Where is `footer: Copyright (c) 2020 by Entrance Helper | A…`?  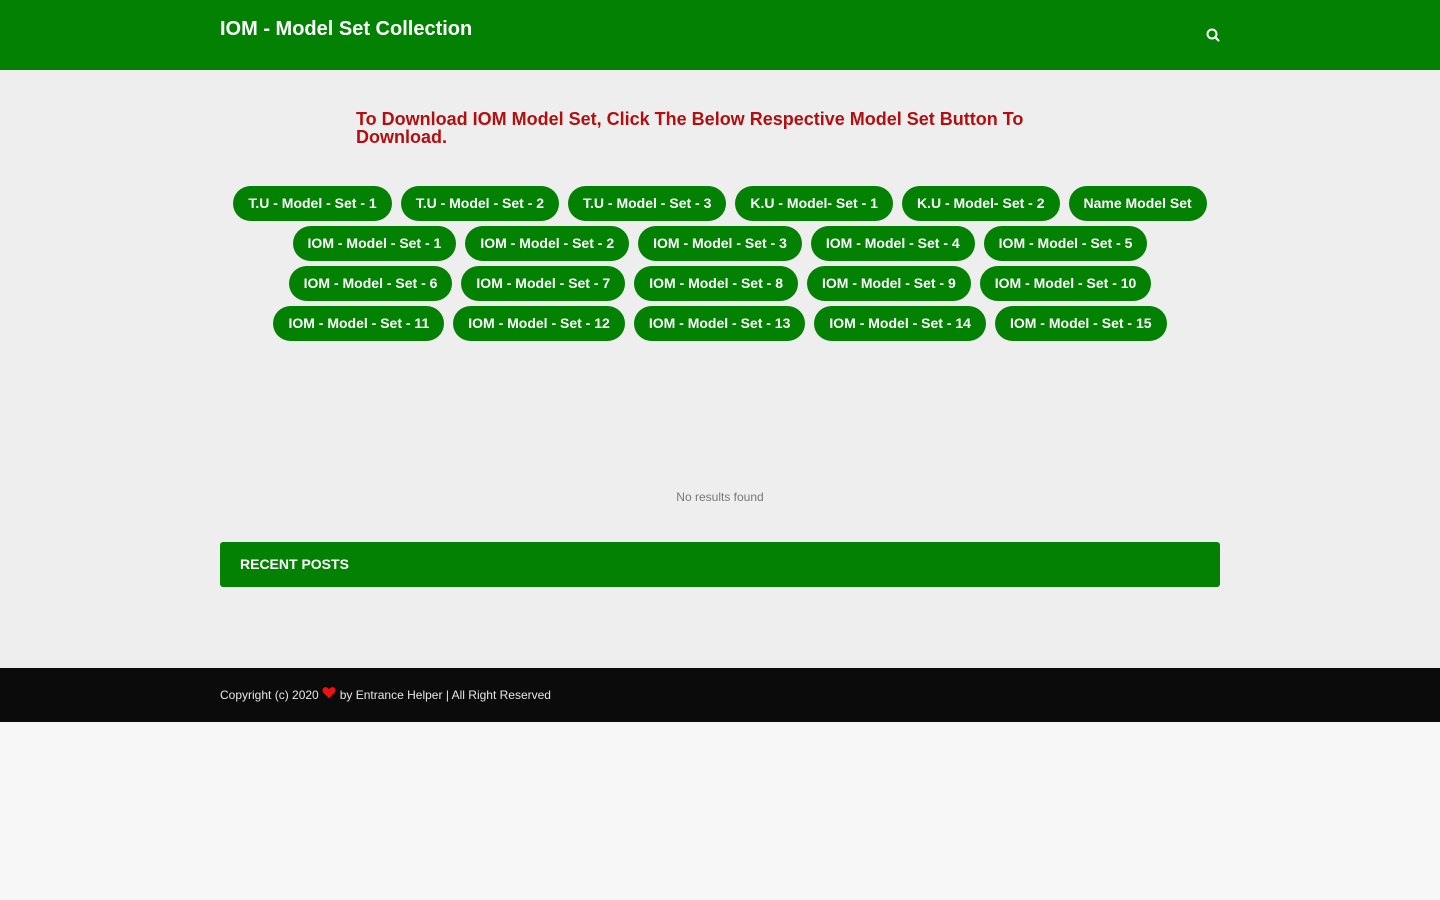 footer: Copyright (c) 2020 by Entrance Helper | A… is located at coordinates (720, 695).